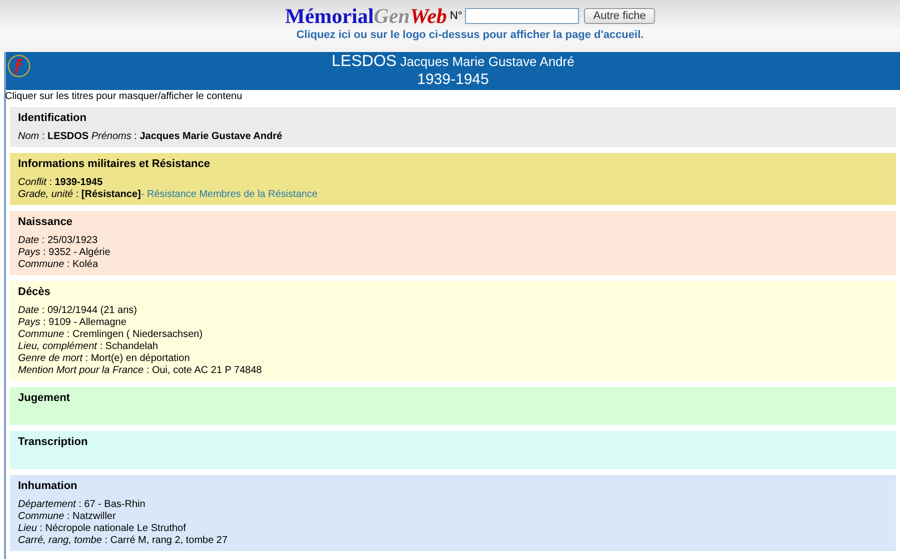 Image resolution: width=900 pixels, height=559 pixels. Describe the element at coordinates (58, 241) in the screenshot. I see `field-line: Date : 25/03/1923` at that location.